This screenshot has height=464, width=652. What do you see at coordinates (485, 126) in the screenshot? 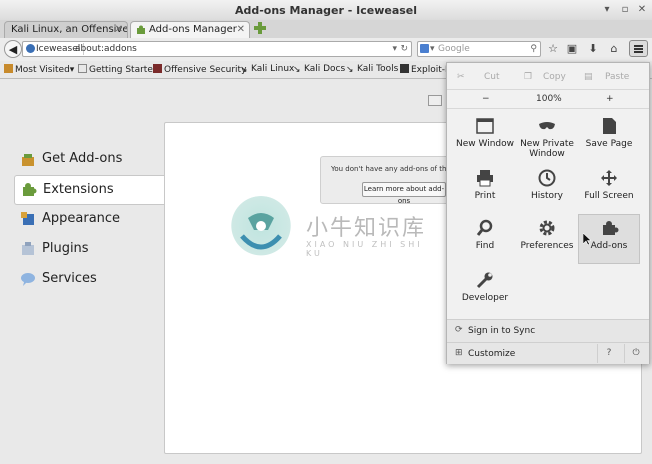
I see `new-window-icon` at bounding box center [485, 126].